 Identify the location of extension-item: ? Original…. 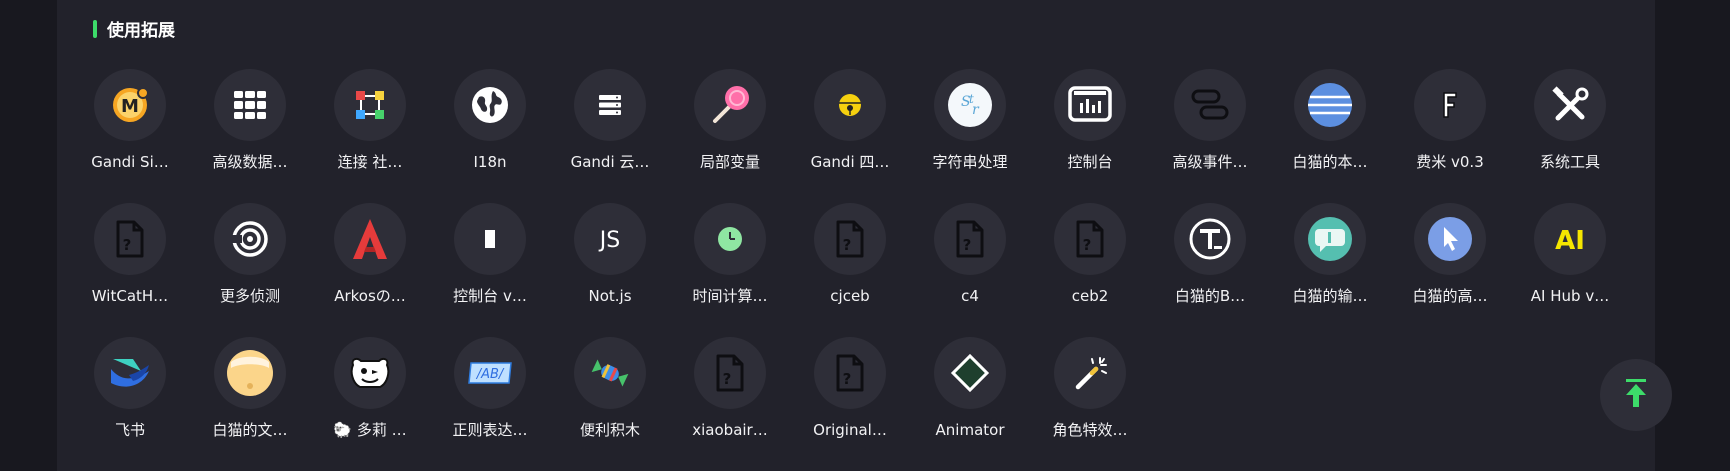
(850, 388).